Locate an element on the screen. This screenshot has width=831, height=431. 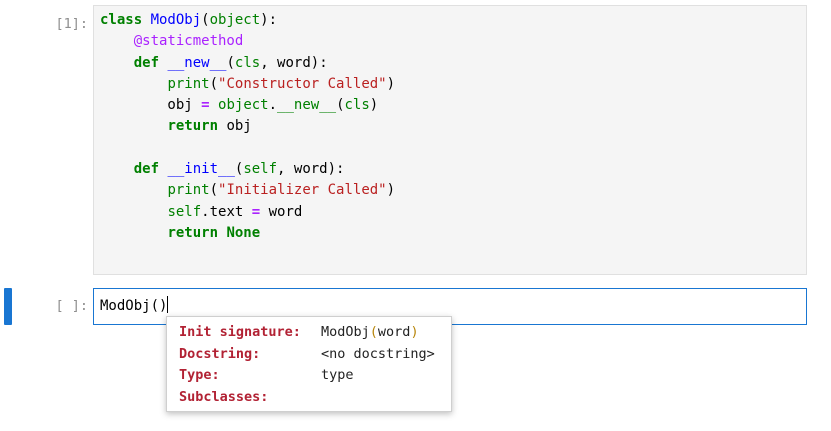
input-text: ModObj is located at coordinates (125, 306).